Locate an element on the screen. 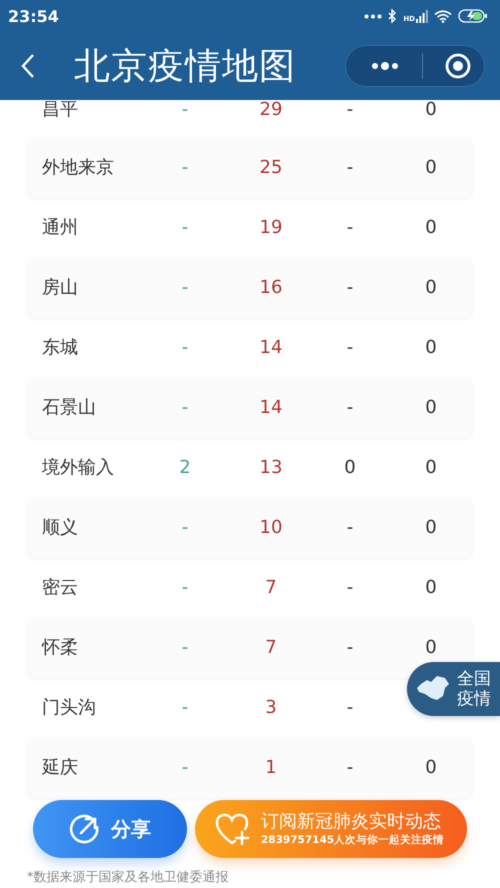 The width and height of the screenshot is (500, 888). table-cell-text: 3 is located at coordinates (271, 708).